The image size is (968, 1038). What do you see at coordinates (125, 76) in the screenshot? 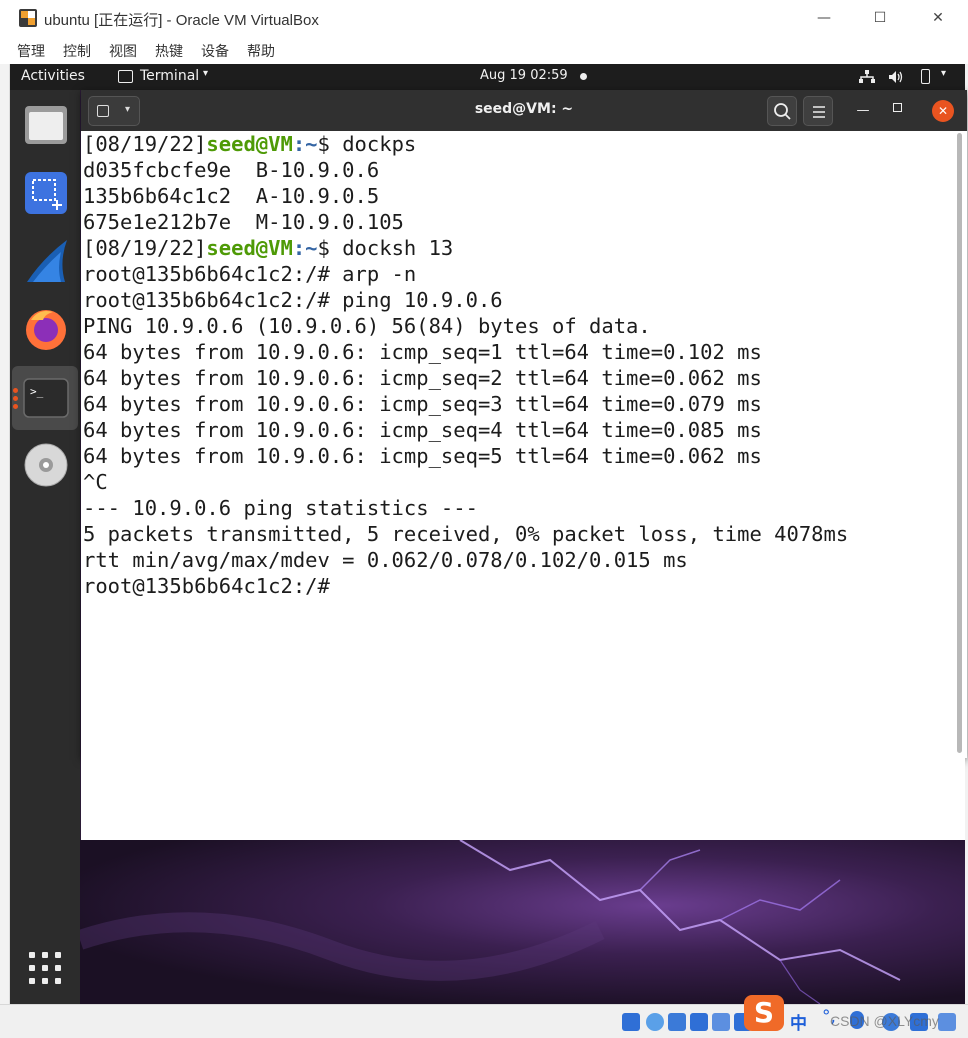
I see `terminal-app-icon` at bounding box center [125, 76].